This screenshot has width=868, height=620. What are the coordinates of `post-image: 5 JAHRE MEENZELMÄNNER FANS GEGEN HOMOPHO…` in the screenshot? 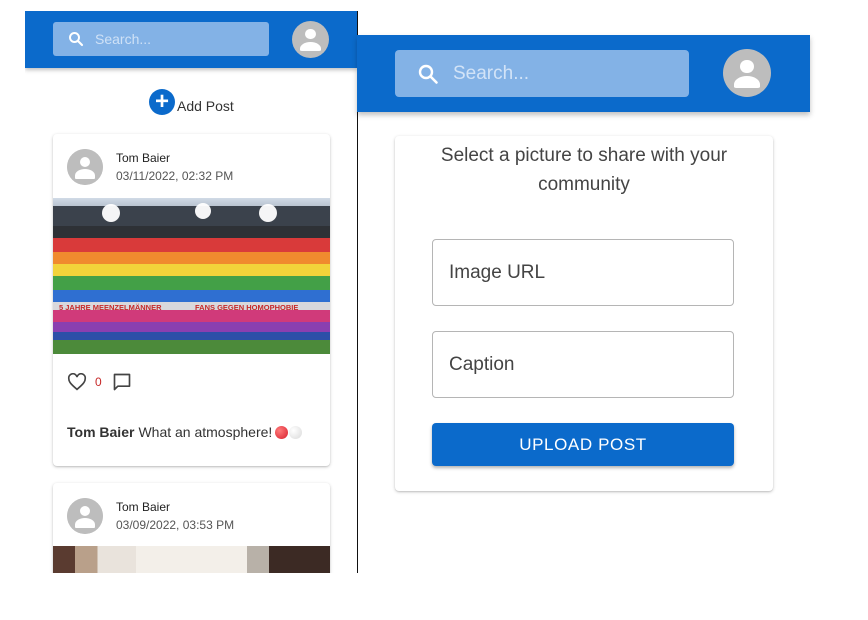 It's located at (191, 276).